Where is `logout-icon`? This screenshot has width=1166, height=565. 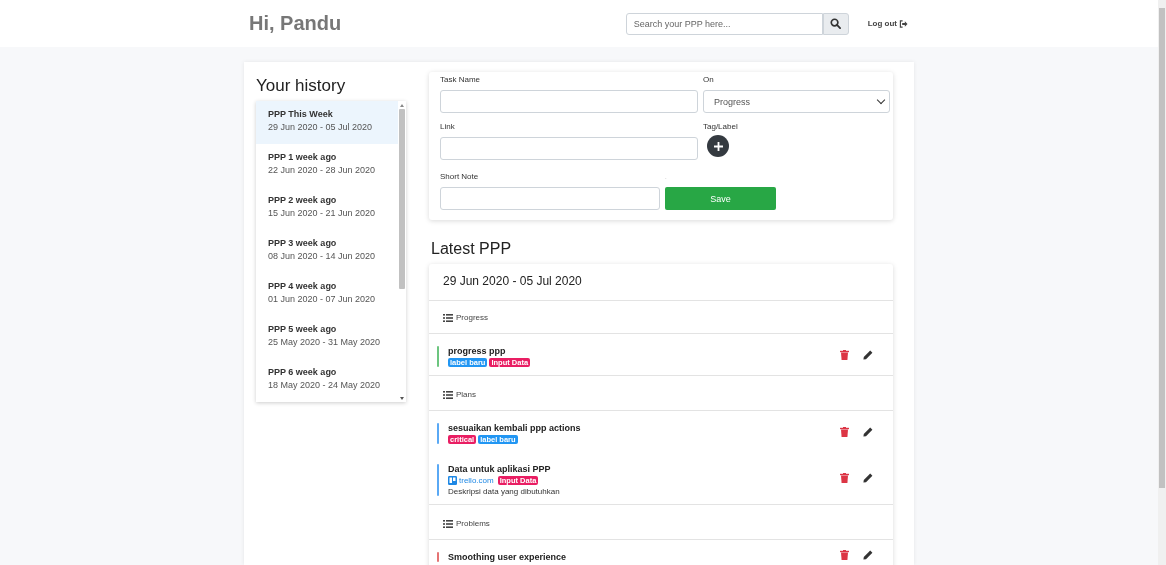 logout-icon is located at coordinates (903, 23).